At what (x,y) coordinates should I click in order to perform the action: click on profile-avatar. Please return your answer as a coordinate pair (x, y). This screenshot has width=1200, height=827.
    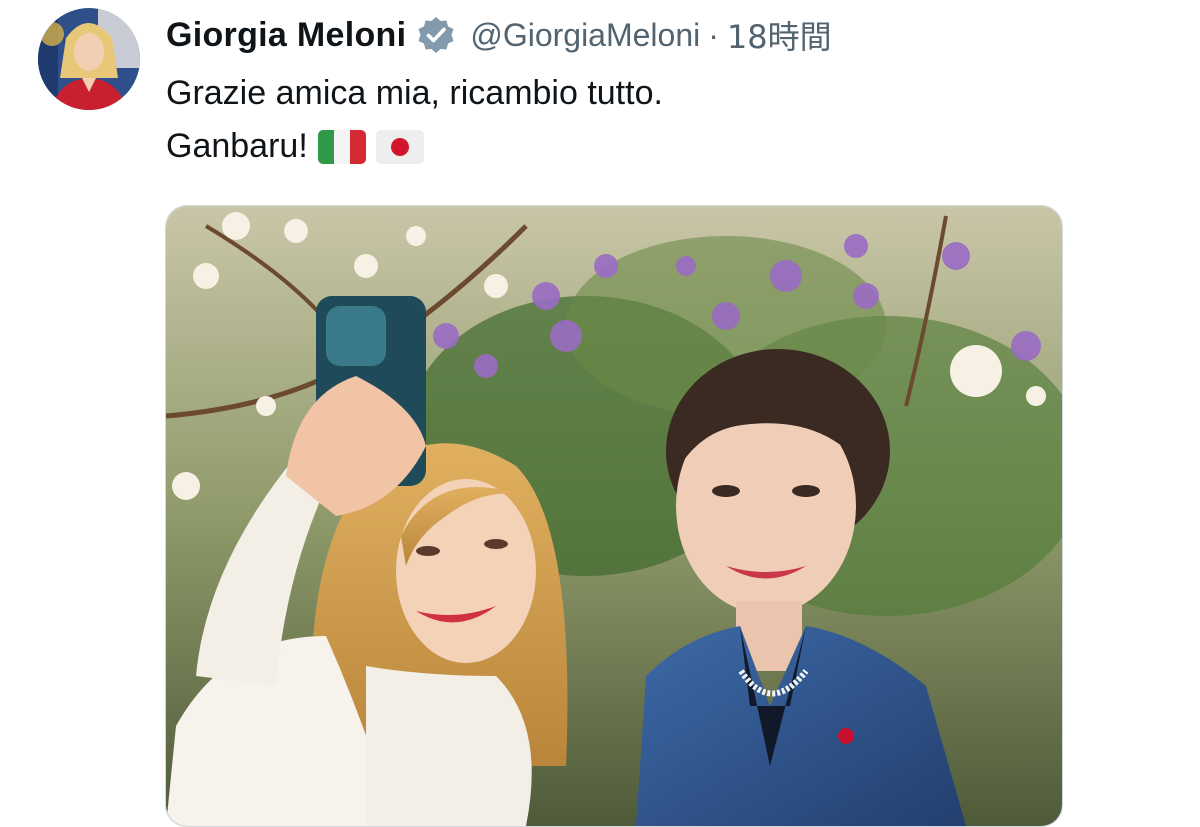
    Looking at the image, I should click on (89, 59).